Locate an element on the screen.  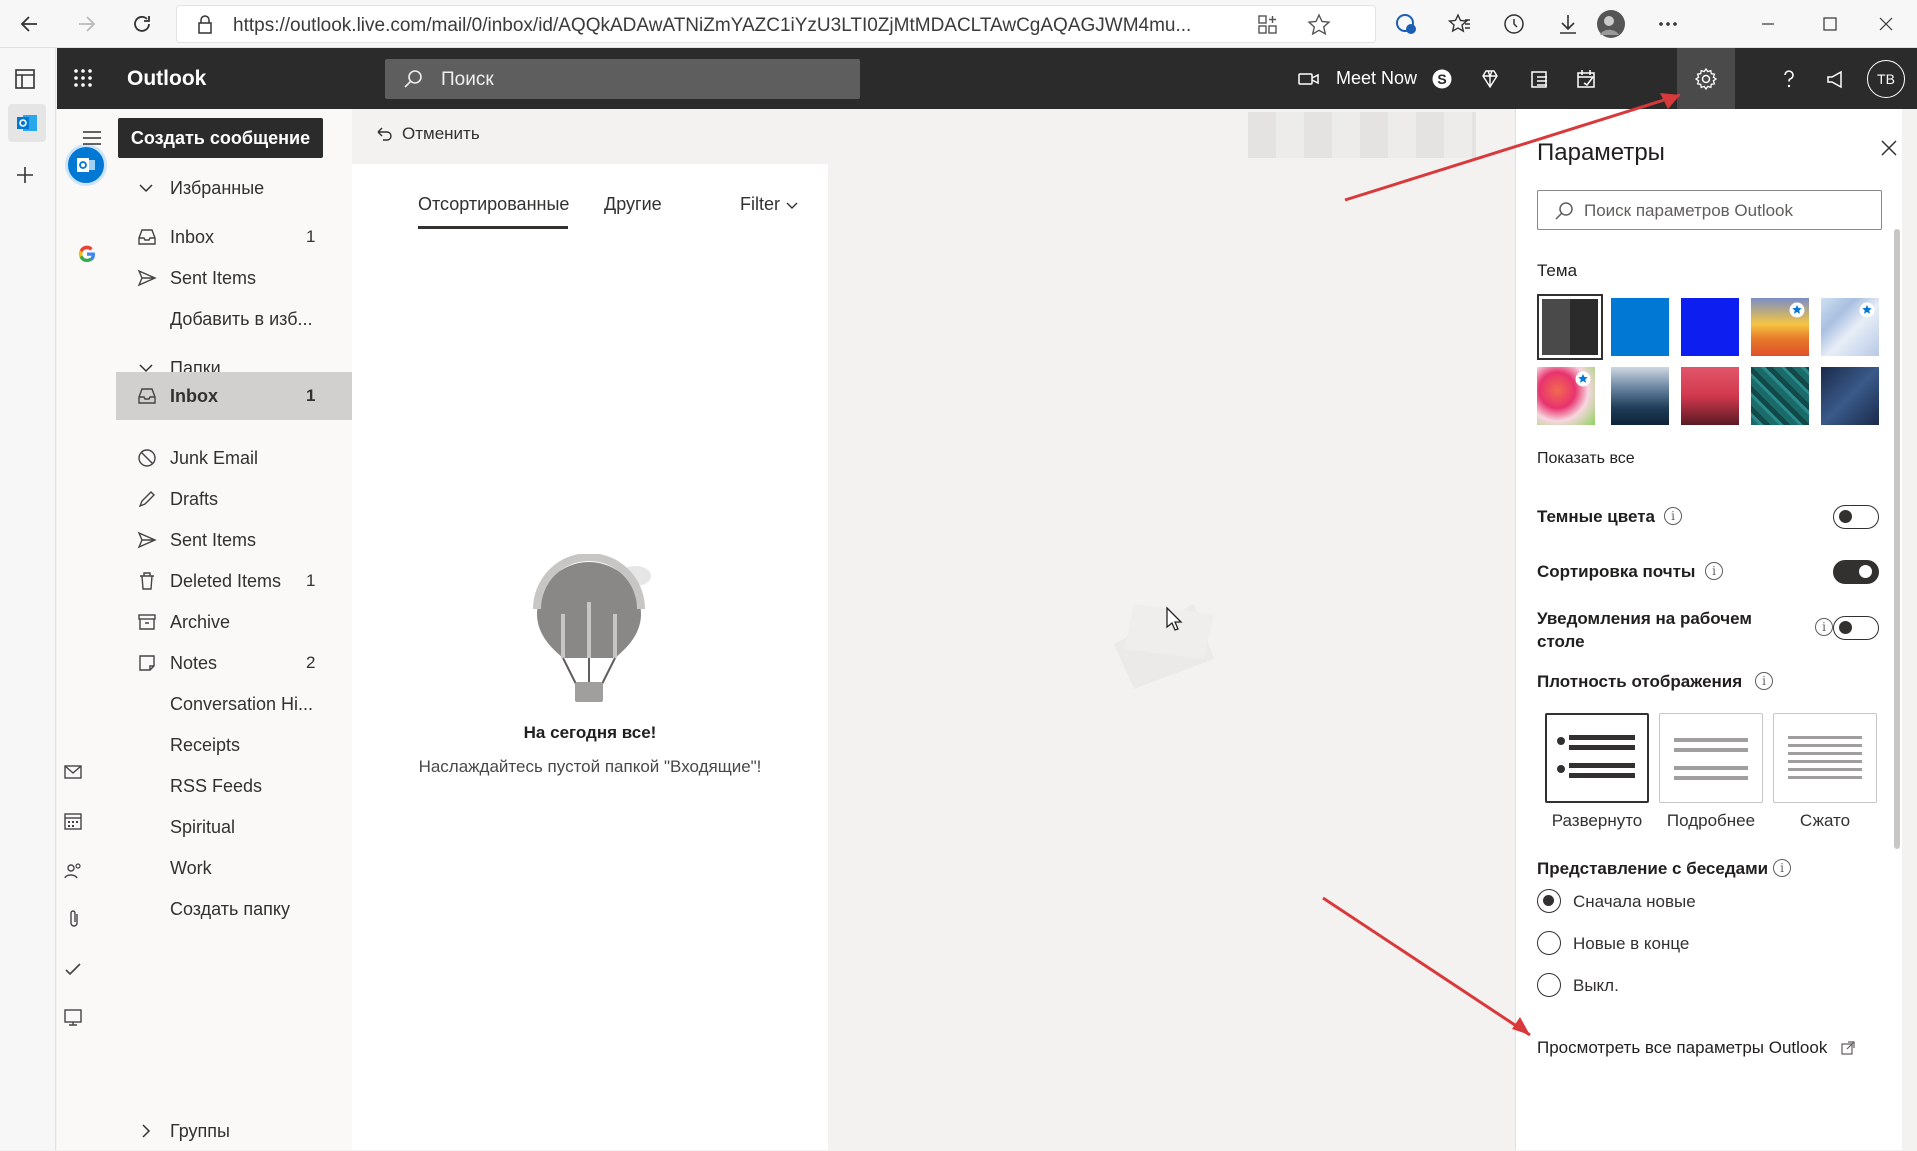
chevron-down-icon is located at coordinates (146, 188).